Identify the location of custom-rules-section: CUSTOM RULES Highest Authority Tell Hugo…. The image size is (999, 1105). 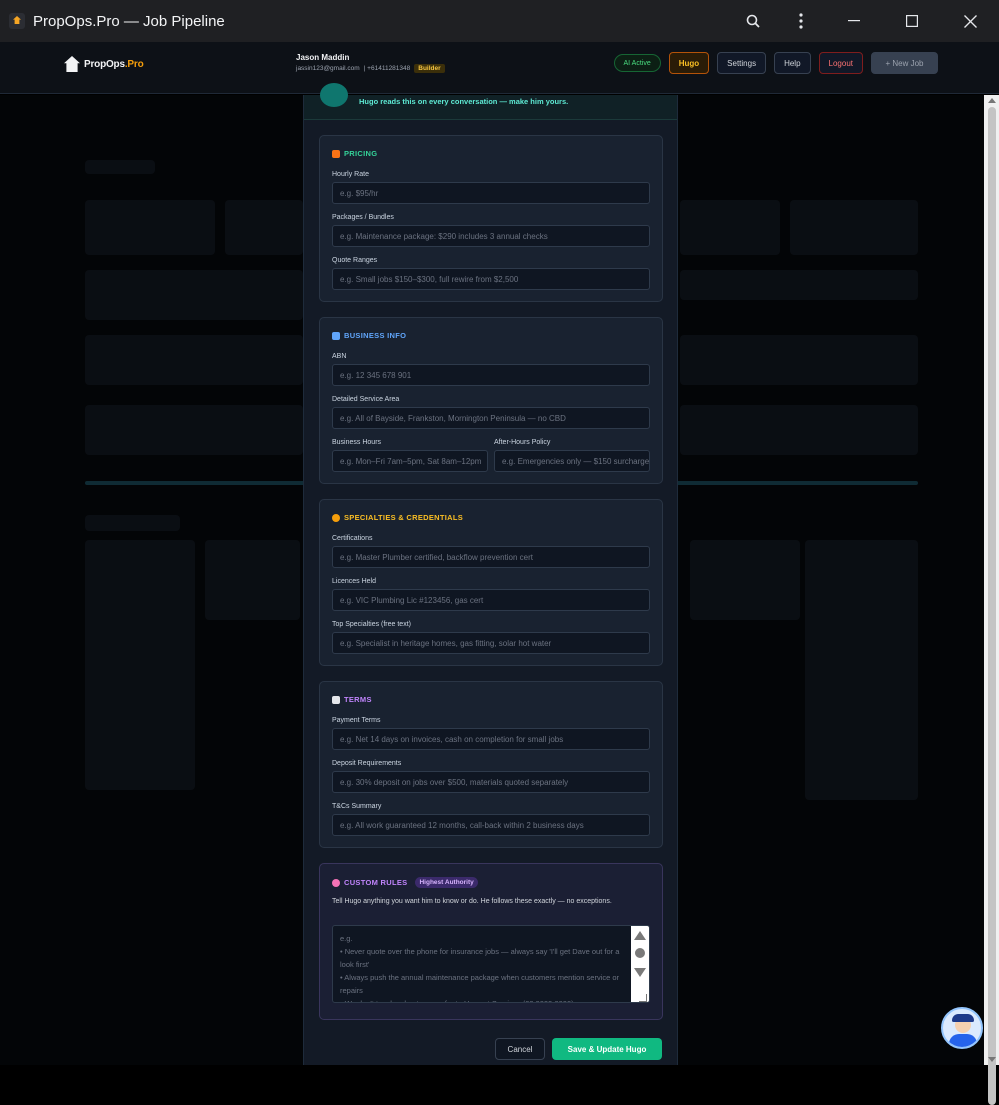
(491, 941).